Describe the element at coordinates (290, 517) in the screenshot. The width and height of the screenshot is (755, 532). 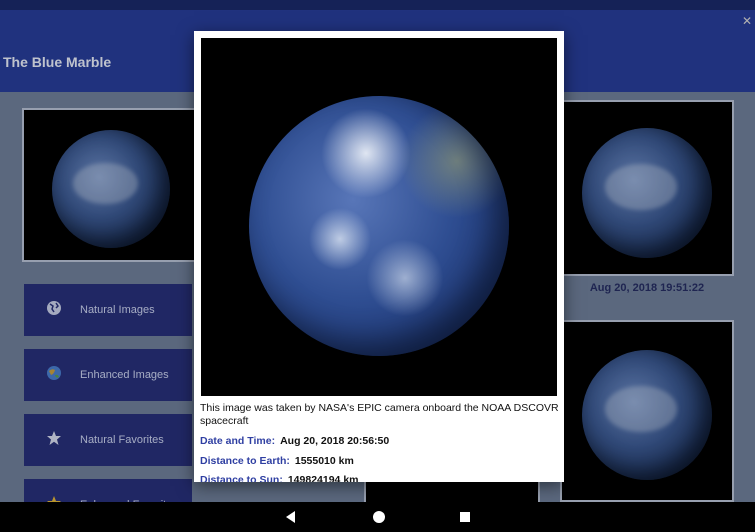
I see `back-icon` at that location.